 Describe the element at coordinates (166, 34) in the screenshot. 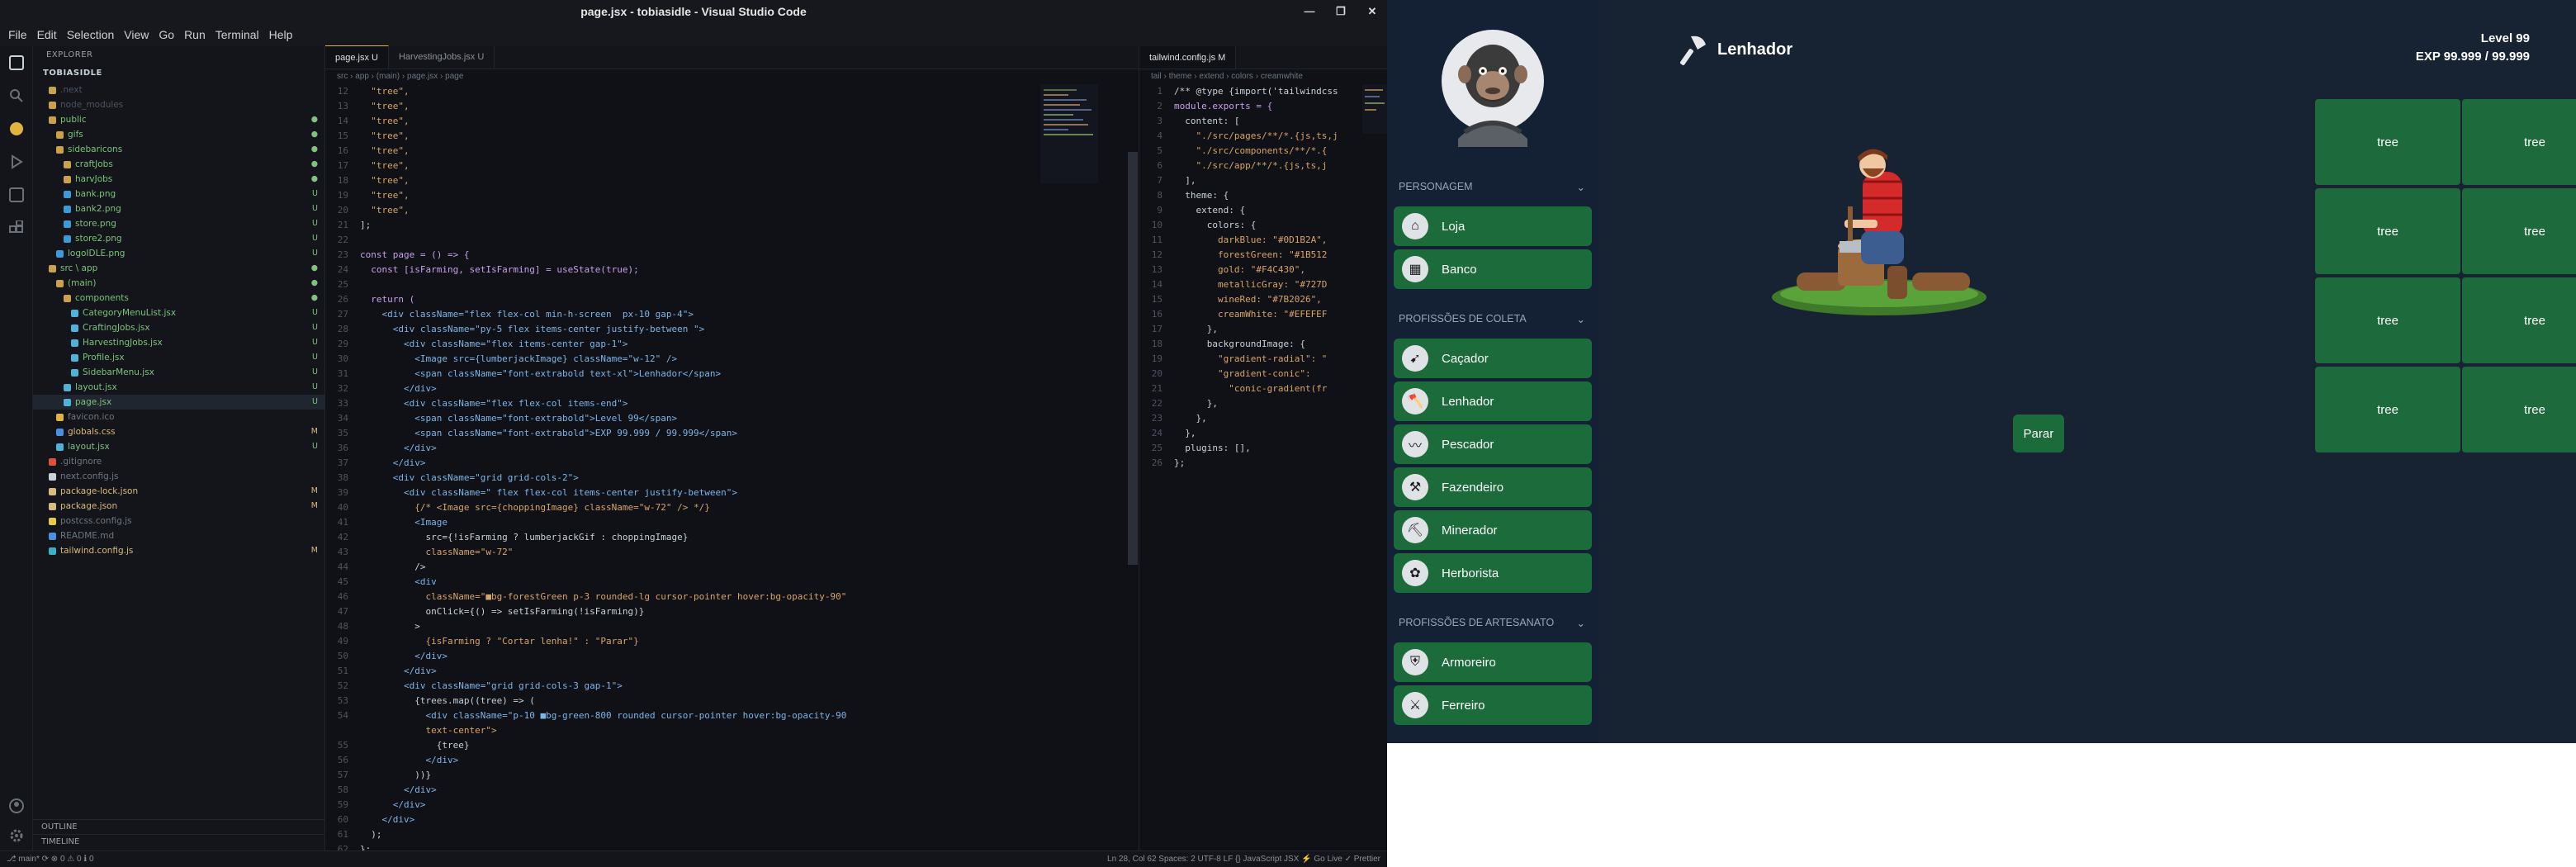

I see `menu-go: Go` at that location.